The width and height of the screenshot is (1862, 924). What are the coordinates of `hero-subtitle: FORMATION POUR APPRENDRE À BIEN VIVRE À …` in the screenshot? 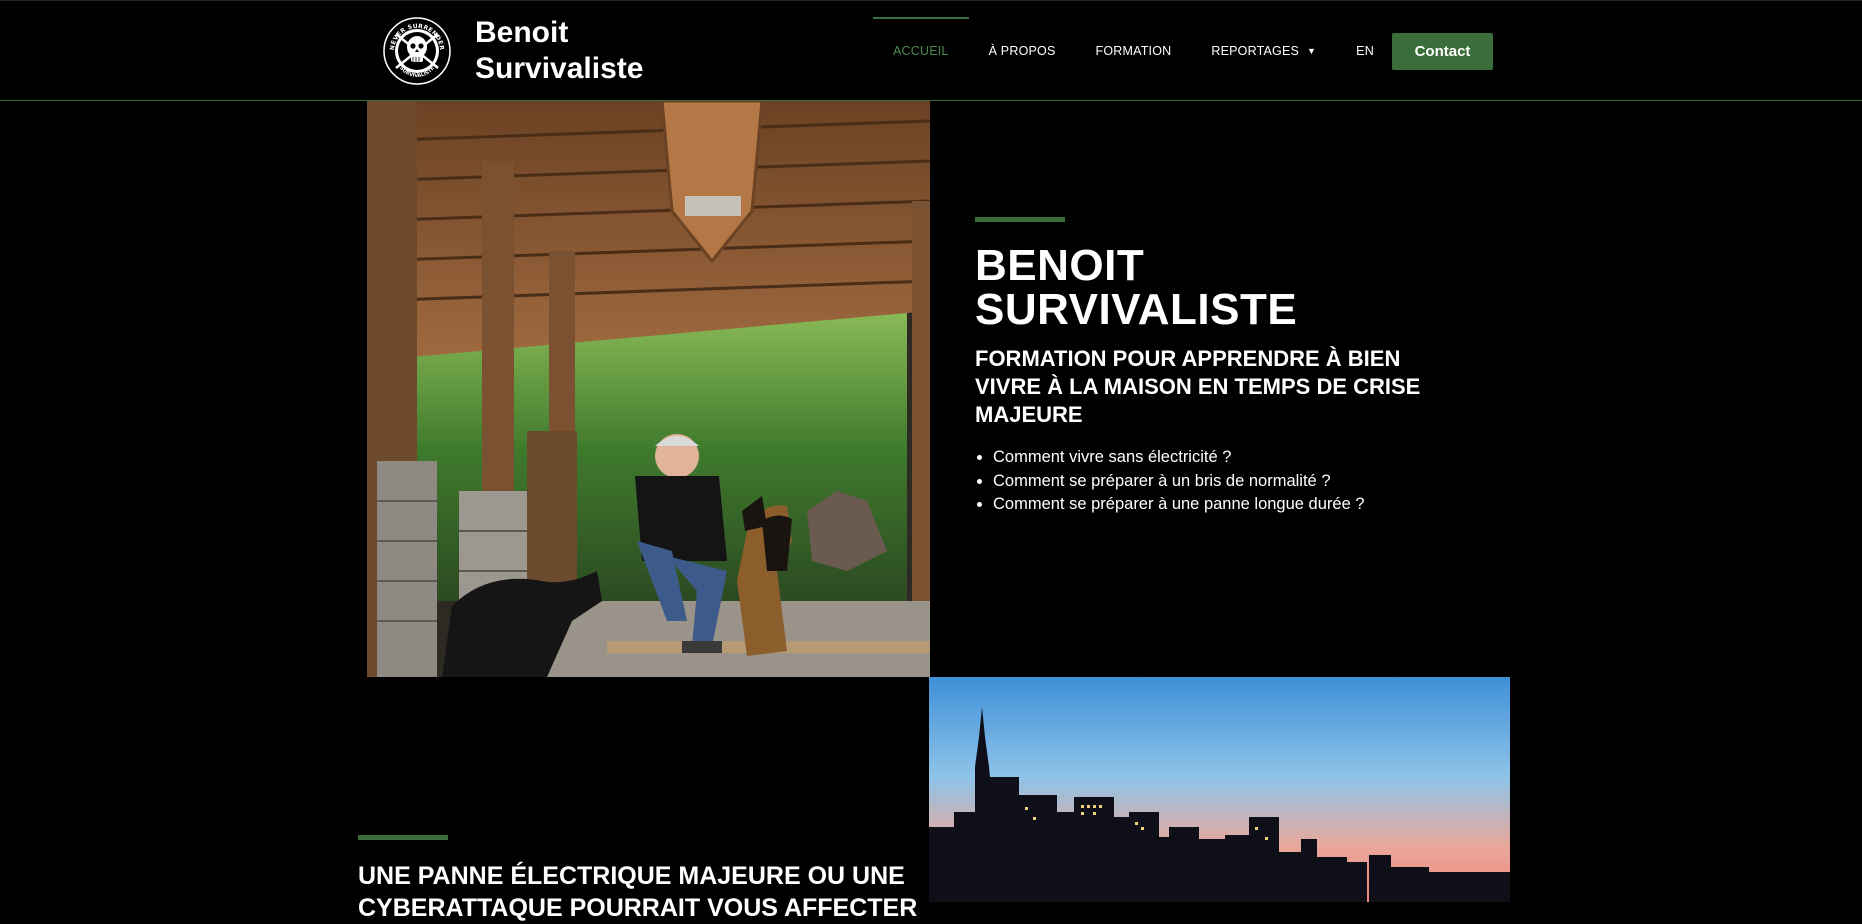 It's located at (1198, 386).